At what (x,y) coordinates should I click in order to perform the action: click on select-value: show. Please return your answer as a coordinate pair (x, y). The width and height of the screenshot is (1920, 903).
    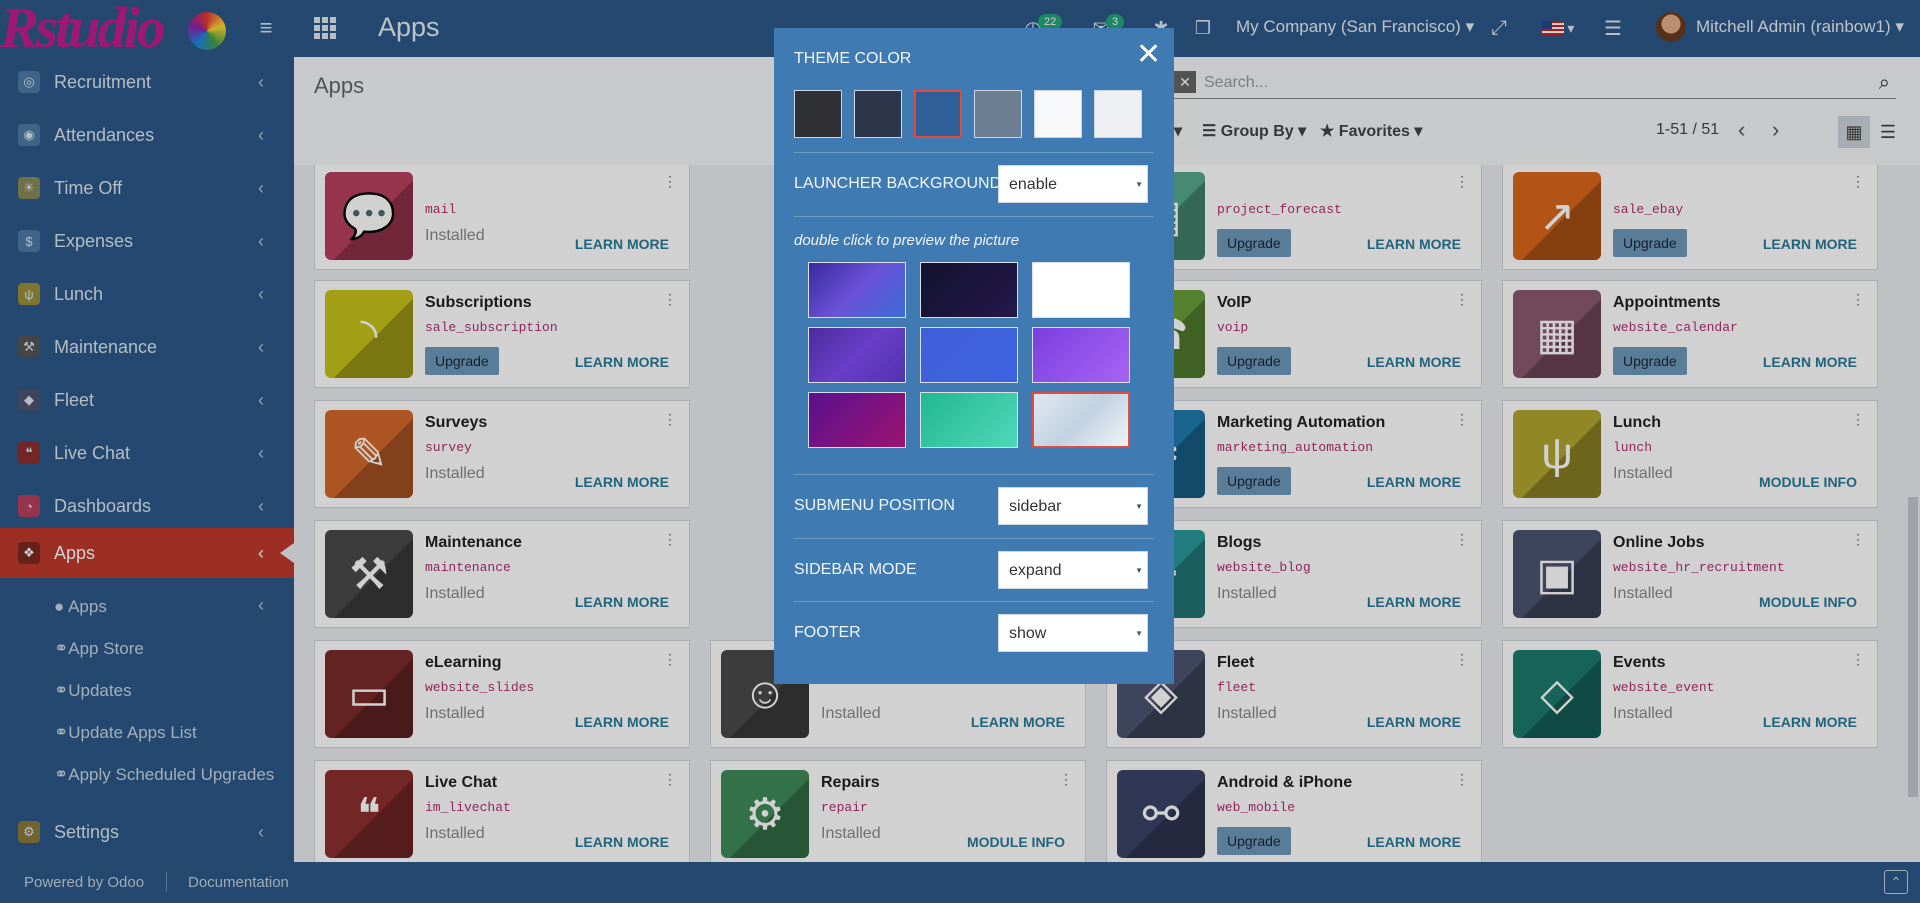
    Looking at the image, I should click on (1028, 633).